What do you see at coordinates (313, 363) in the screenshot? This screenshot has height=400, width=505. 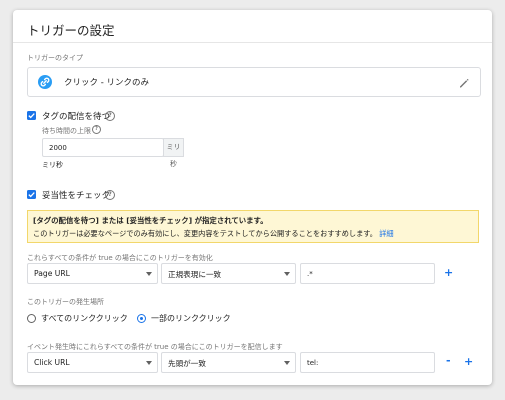 I see `fire-value-text: tel:` at bounding box center [313, 363].